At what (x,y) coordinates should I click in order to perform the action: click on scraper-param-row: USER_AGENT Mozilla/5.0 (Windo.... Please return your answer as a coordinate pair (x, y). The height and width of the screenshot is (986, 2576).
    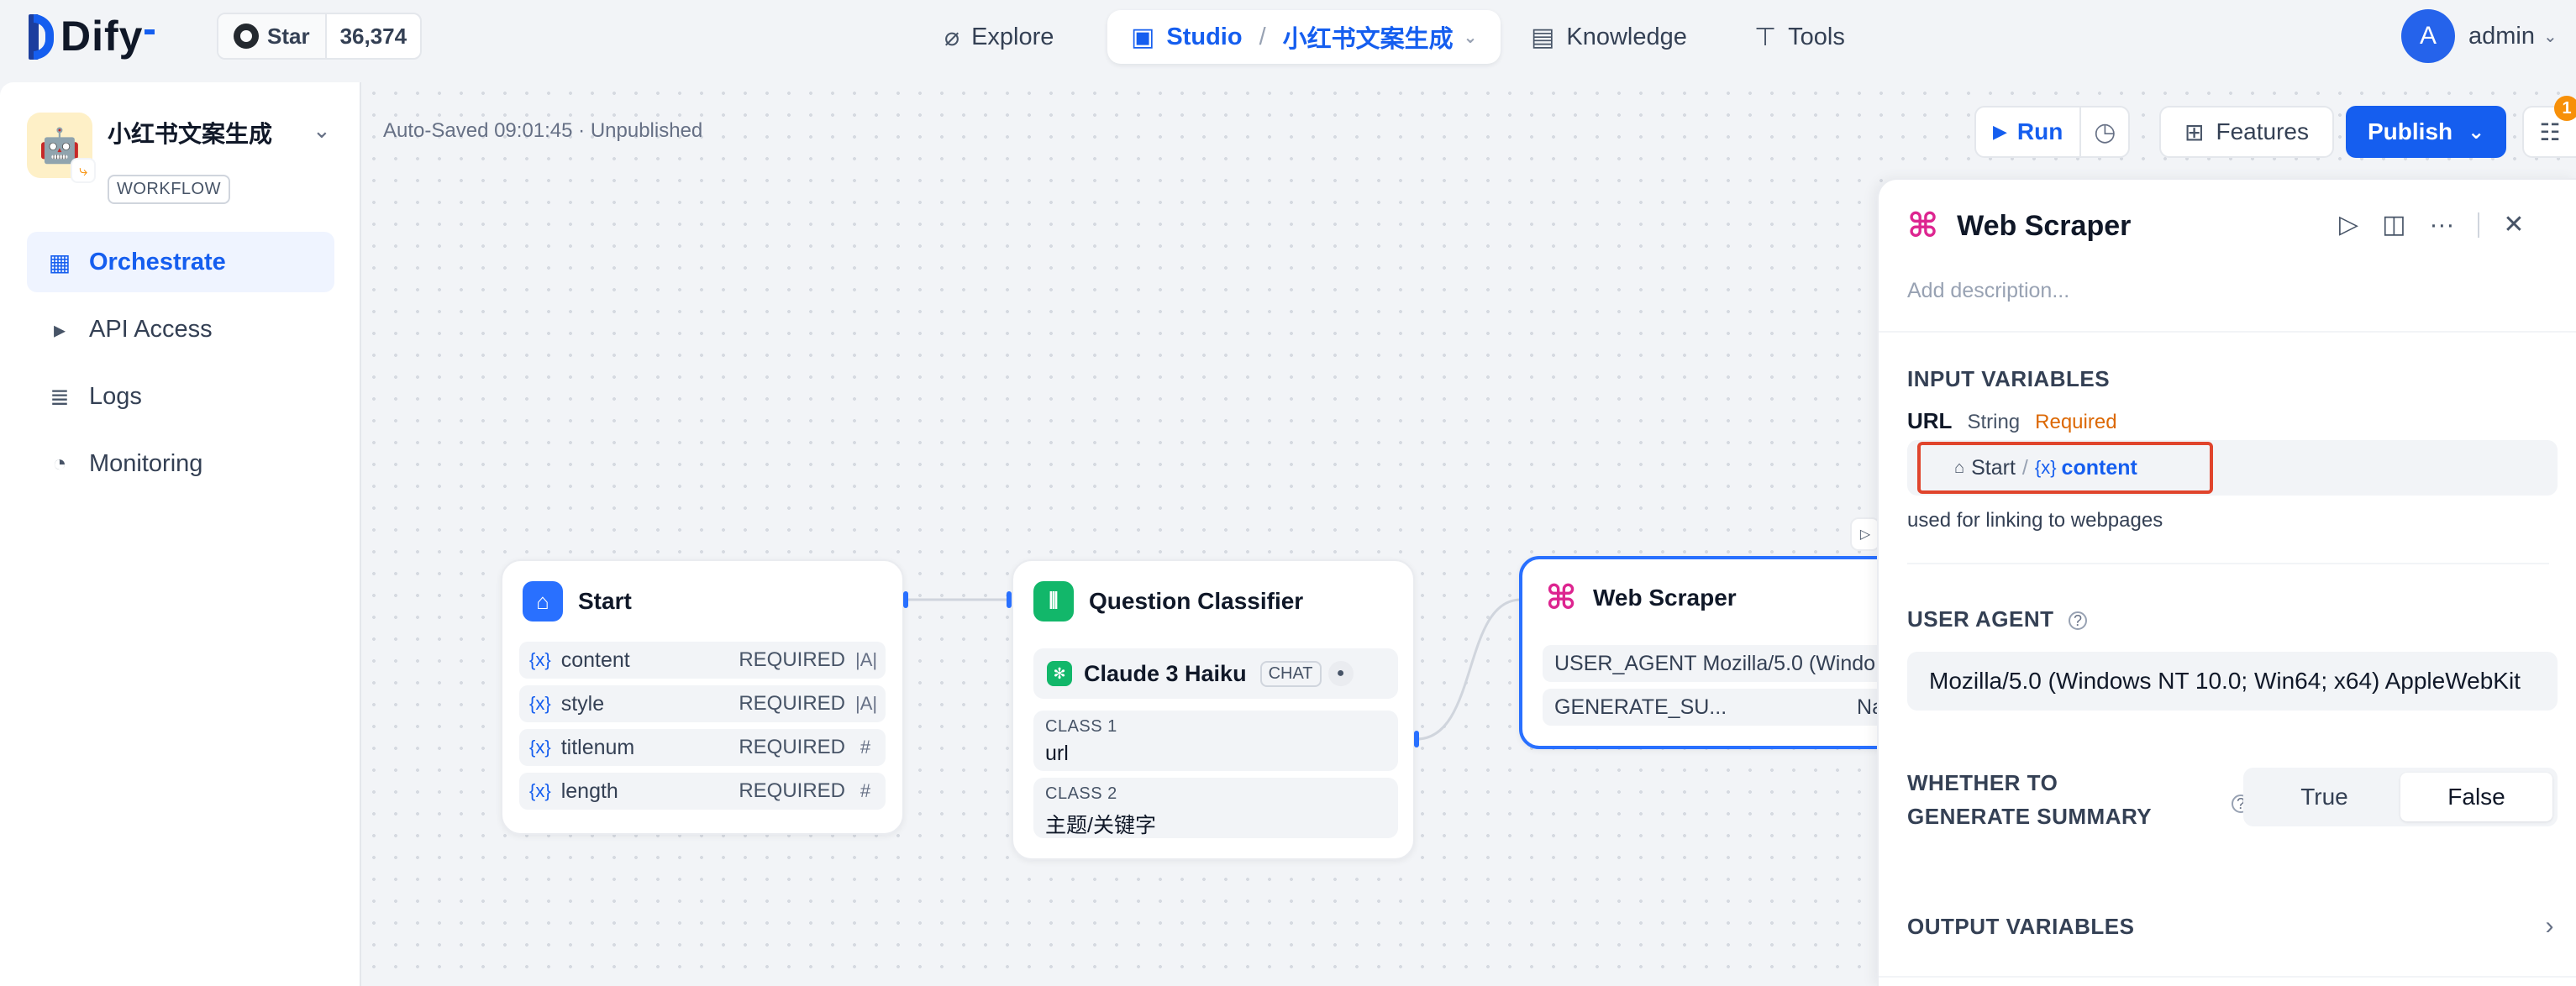
    Looking at the image, I should click on (1719, 663).